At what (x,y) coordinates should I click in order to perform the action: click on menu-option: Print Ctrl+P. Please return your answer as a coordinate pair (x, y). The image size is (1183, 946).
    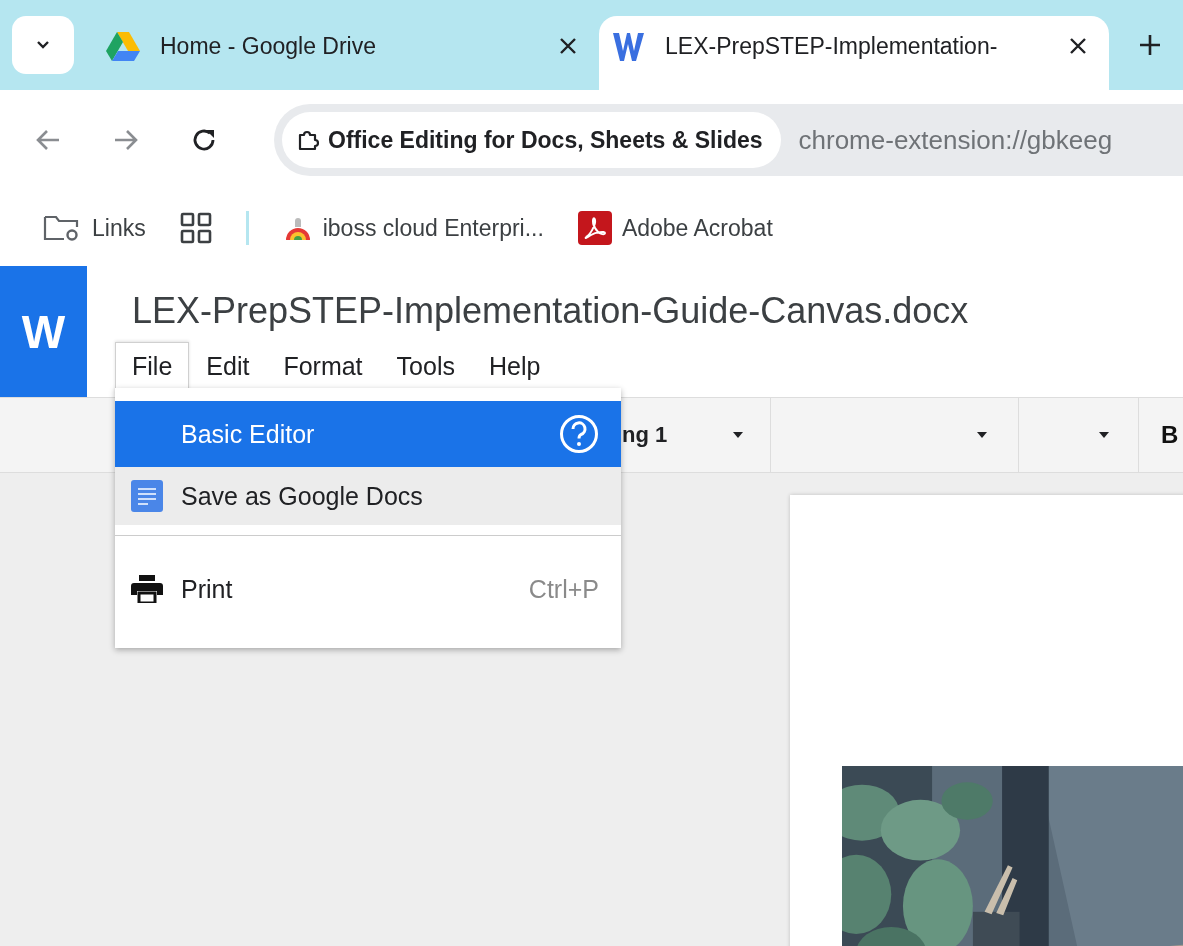
    Looking at the image, I should click on (368, 589).